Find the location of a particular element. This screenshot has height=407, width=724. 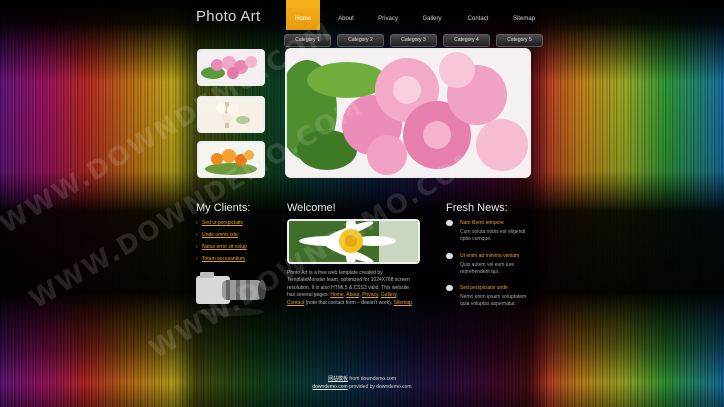

news-title-link: Nam libero tempore is located at coordinates (482, 223).